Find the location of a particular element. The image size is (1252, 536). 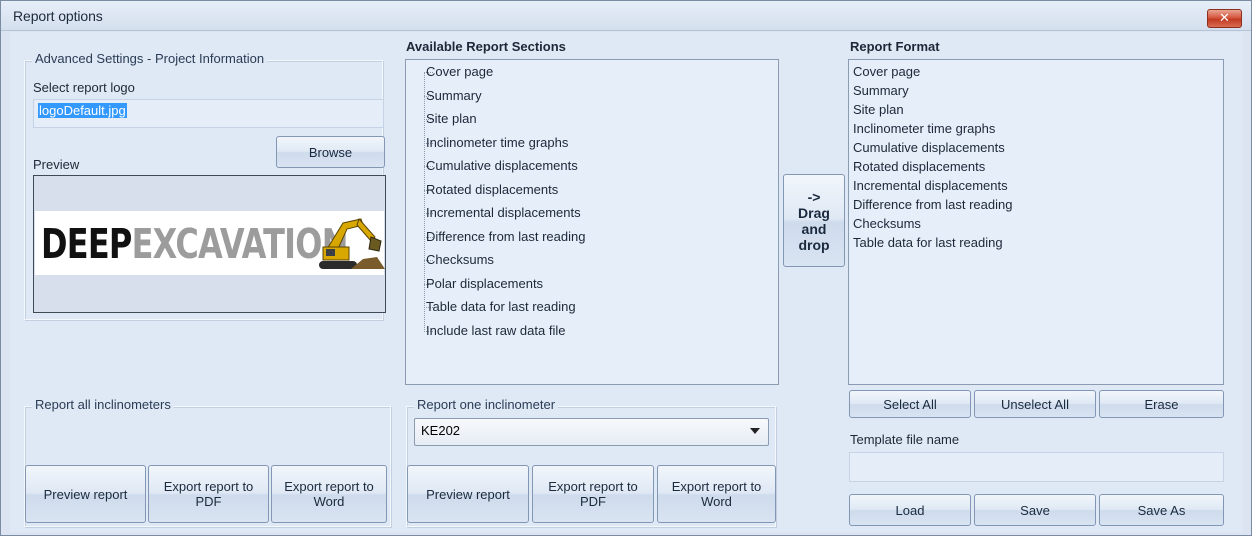

erase-button: Erase is located at coordinates (1161, 404).